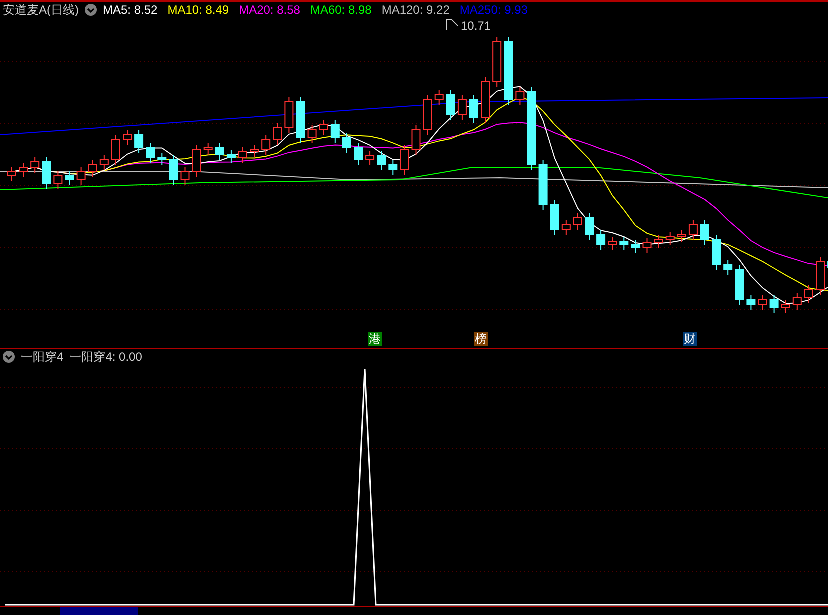  Describe the element at coordinates (476, 26) in the screenshot. I see `peak-price-label: 10.71` at that location.